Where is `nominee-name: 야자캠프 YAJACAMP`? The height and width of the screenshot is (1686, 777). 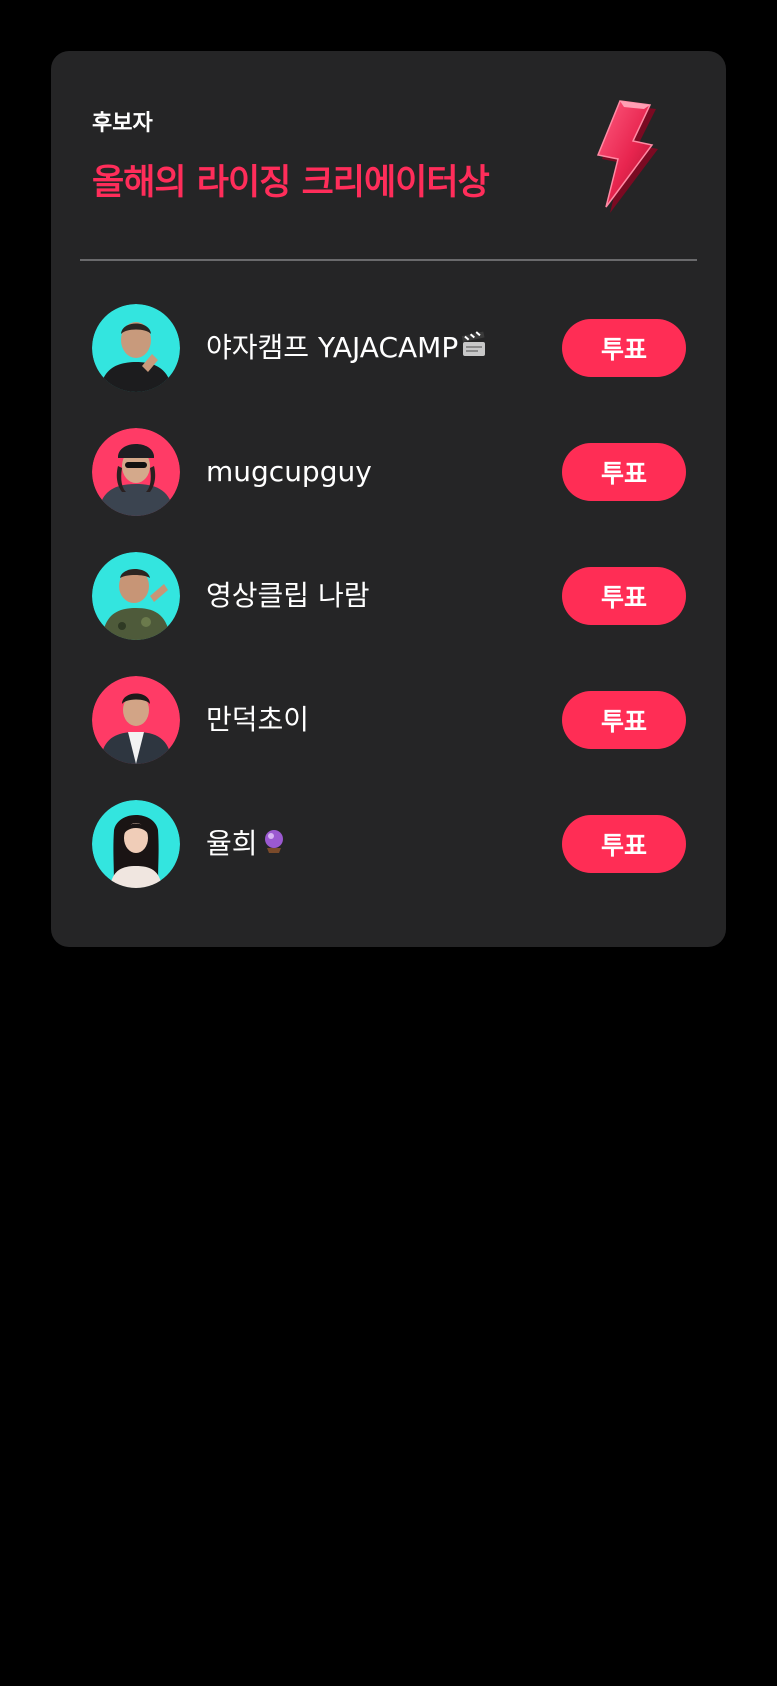 nominee-name: 야자캠프 YAJACAMP is located at coordinates (347, 349).